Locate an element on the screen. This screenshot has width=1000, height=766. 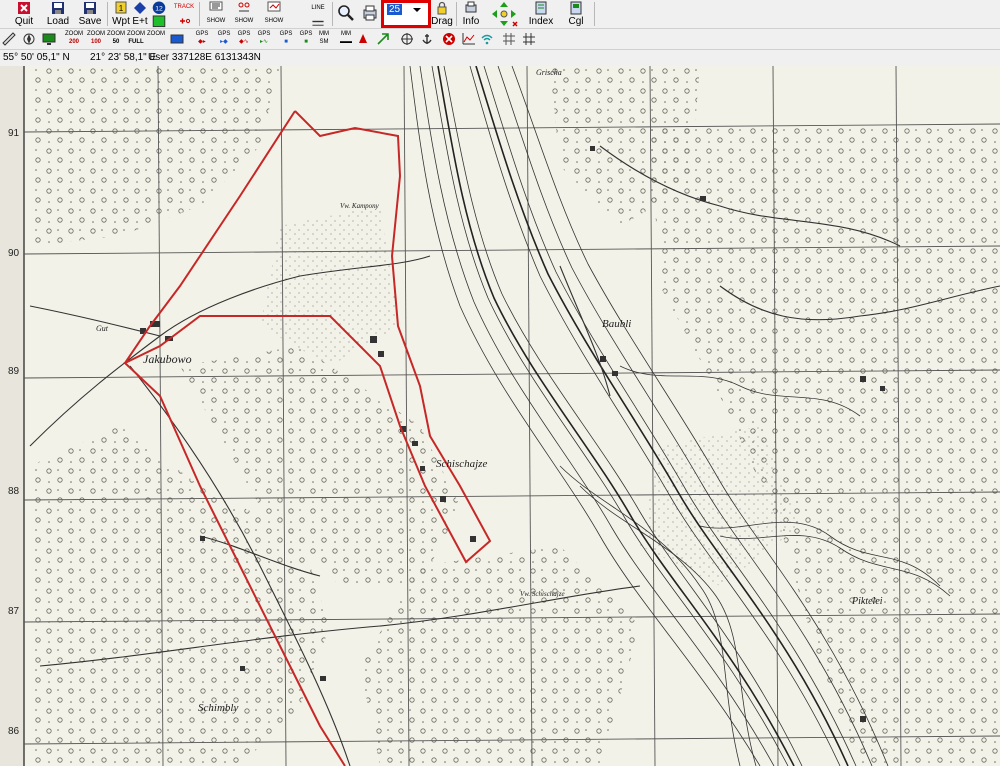
pan-arrows-icon is located at coordinates (505, 14).